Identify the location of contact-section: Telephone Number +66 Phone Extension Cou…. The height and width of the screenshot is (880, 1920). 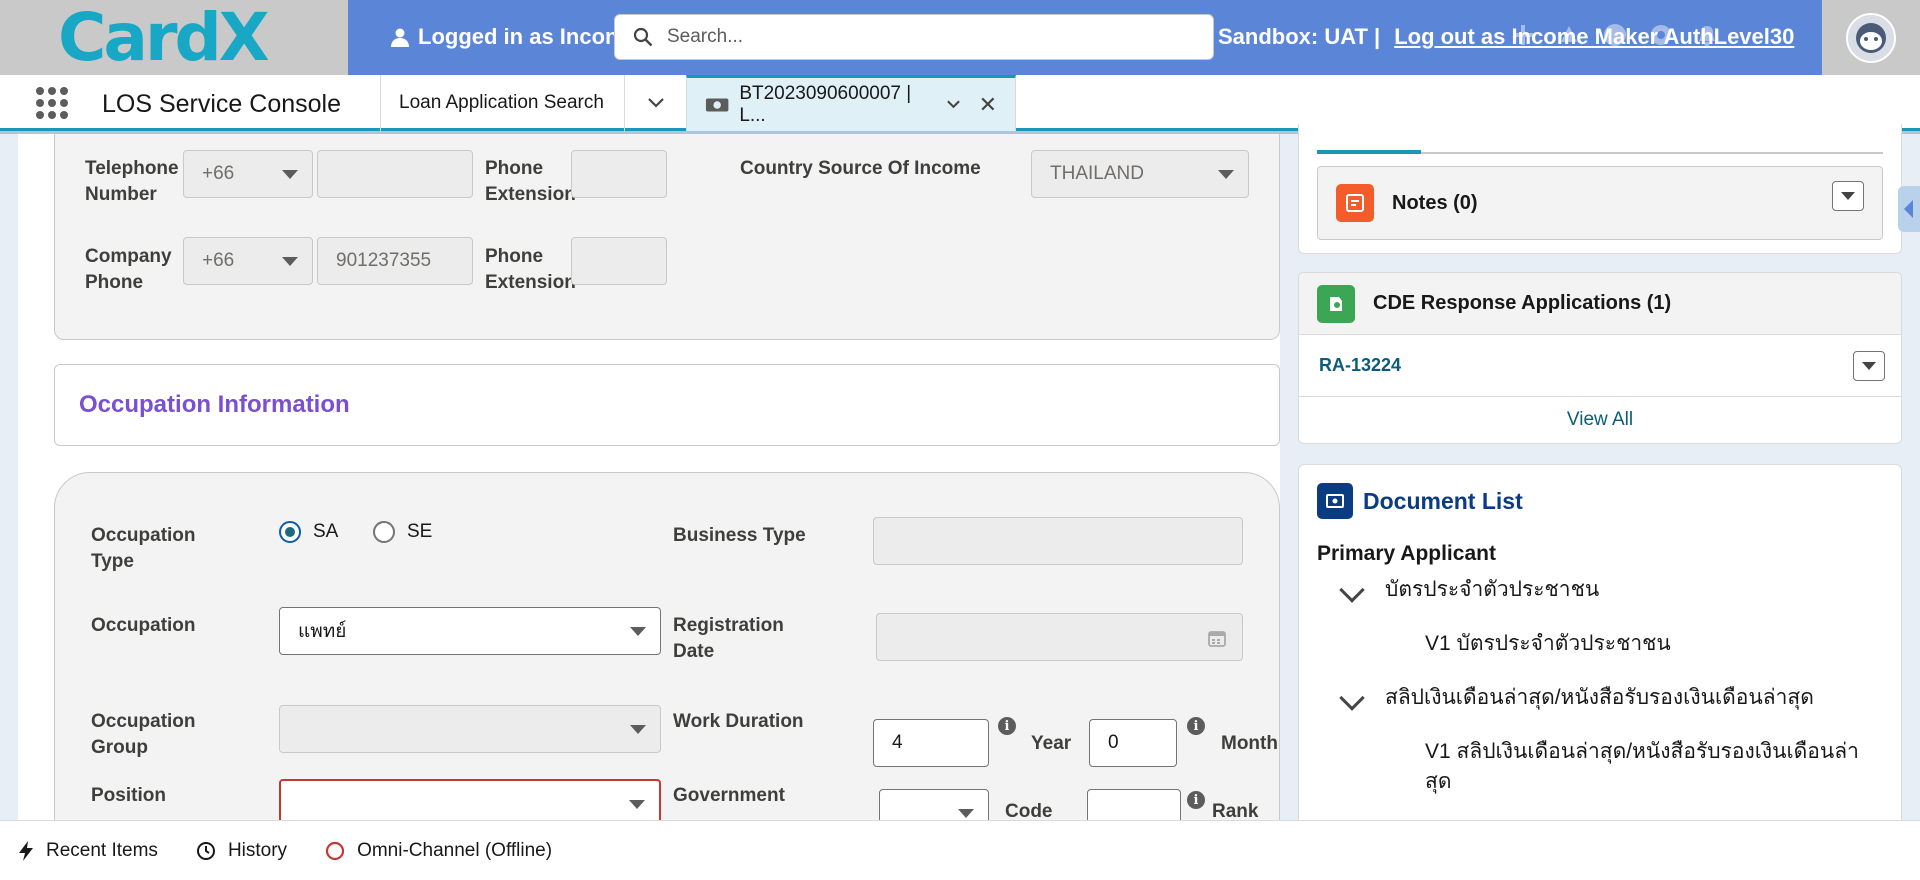
(667, 237).